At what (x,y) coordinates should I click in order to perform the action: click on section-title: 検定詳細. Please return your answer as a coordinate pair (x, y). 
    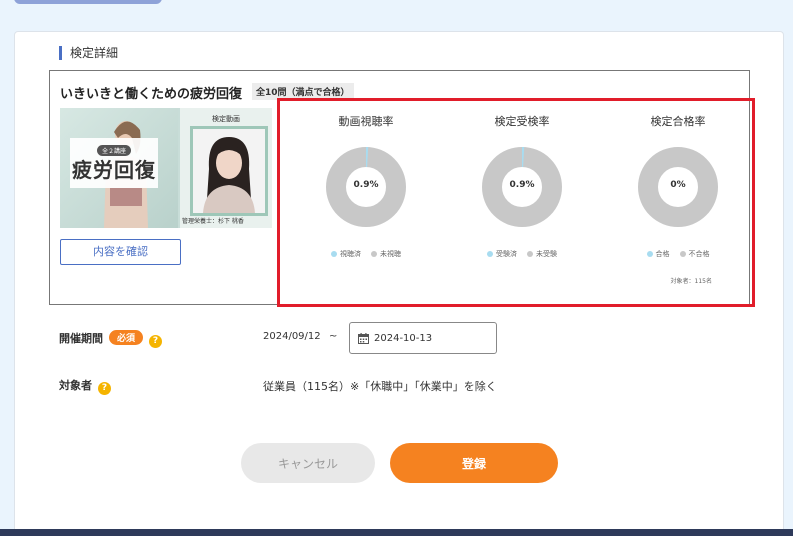
    Looking at the image, I should click on (88, 53).